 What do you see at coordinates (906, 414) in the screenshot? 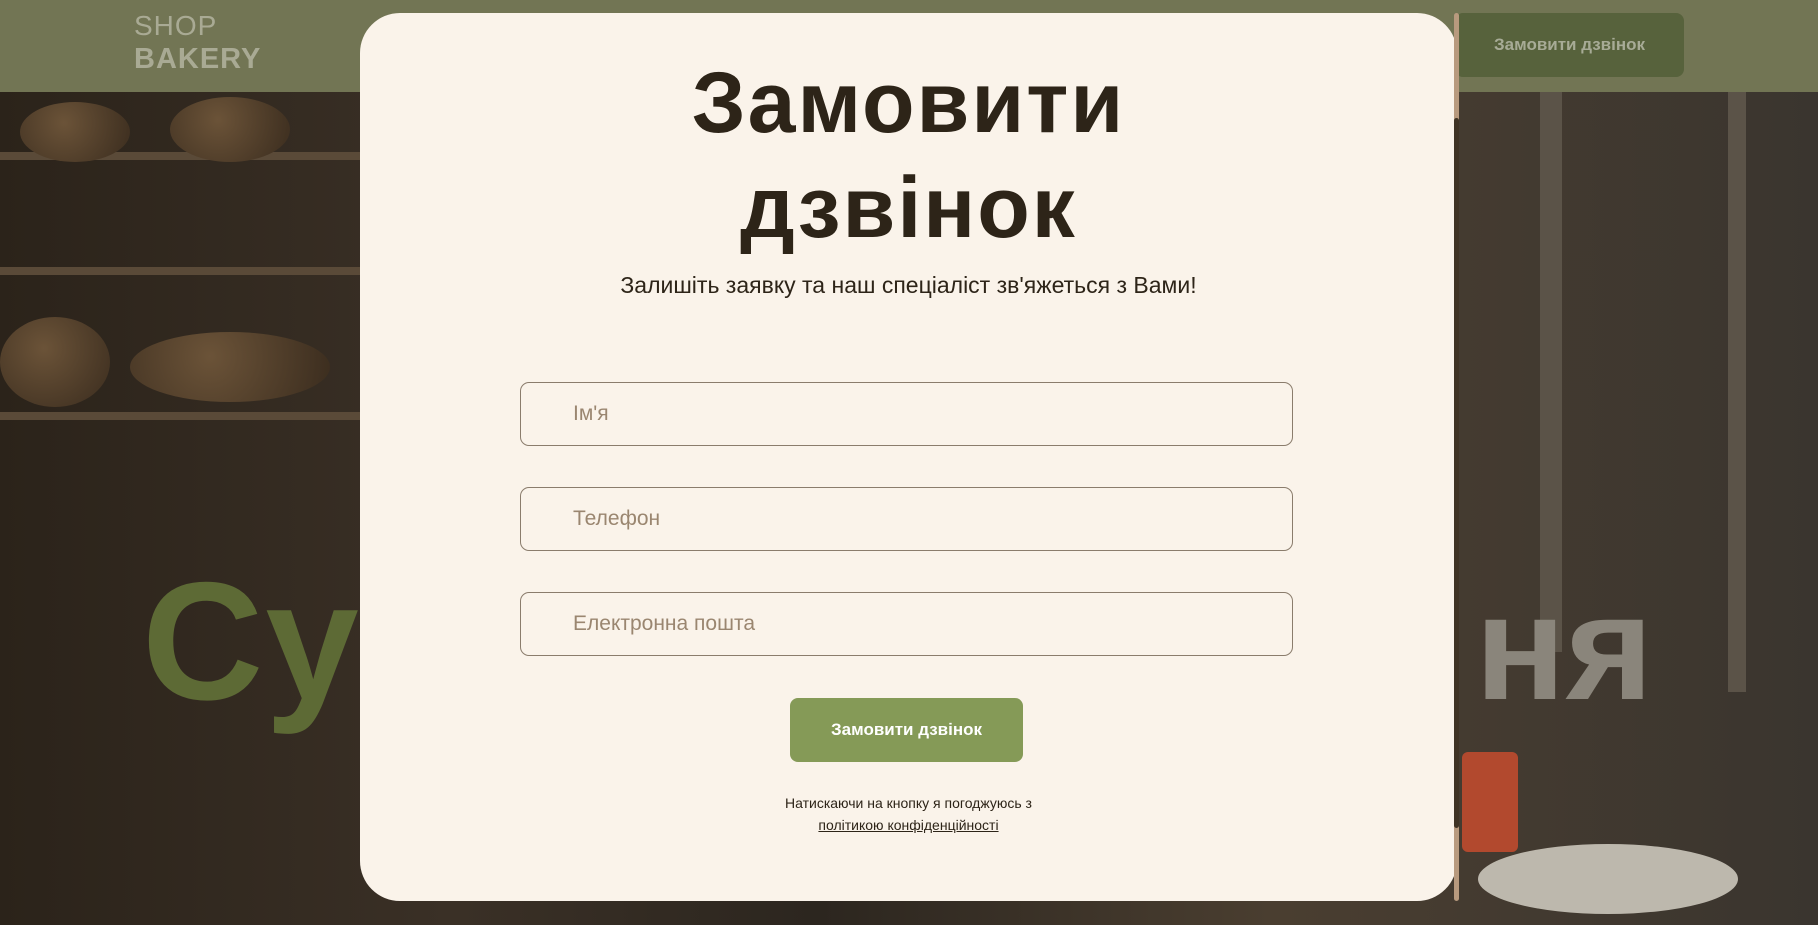
I see `name-input` at bounding box center [906, 414].